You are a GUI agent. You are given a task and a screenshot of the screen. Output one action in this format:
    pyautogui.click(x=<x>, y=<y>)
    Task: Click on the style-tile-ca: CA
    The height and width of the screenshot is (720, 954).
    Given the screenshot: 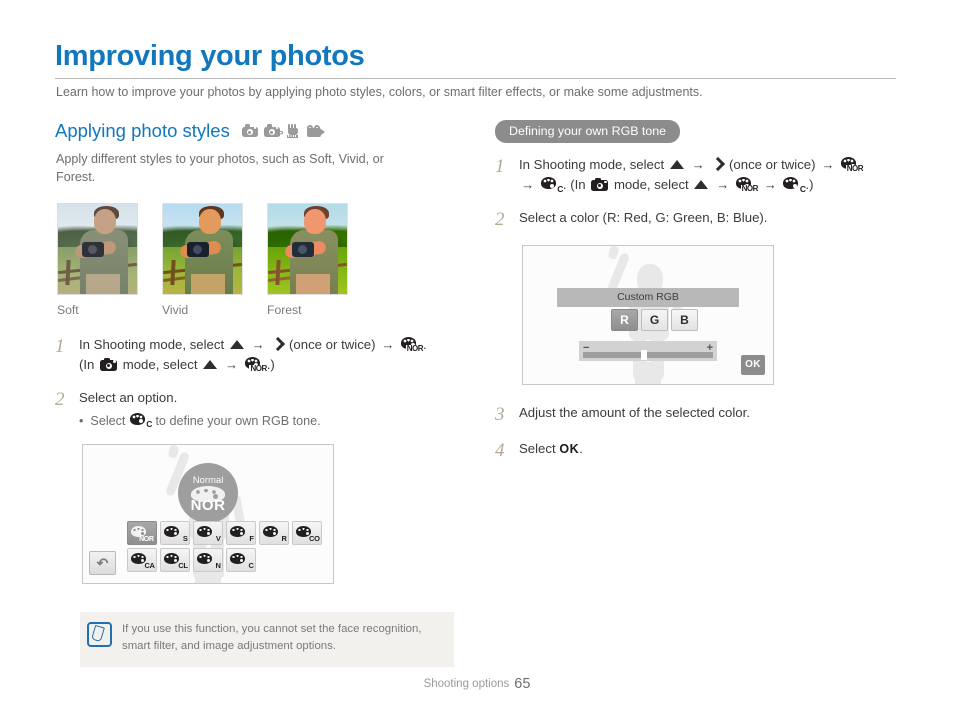 What is the action you would take?
    pyautogui.click(x=142, y=560)
    